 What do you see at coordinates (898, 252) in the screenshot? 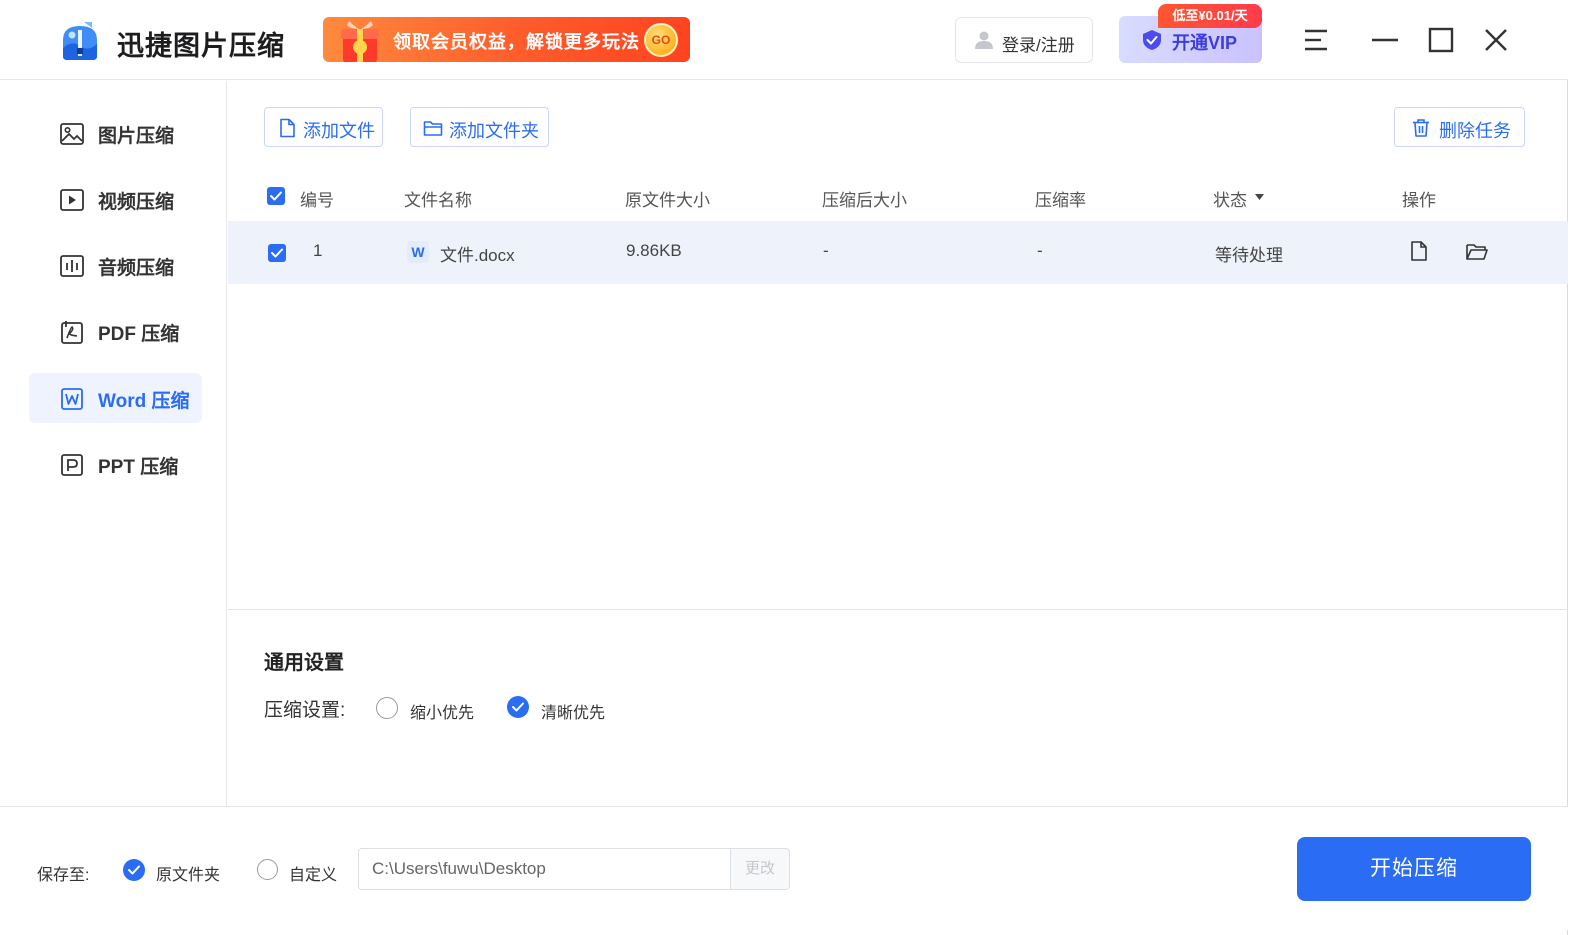
I see `table-row` at bounding box center [898, 252].